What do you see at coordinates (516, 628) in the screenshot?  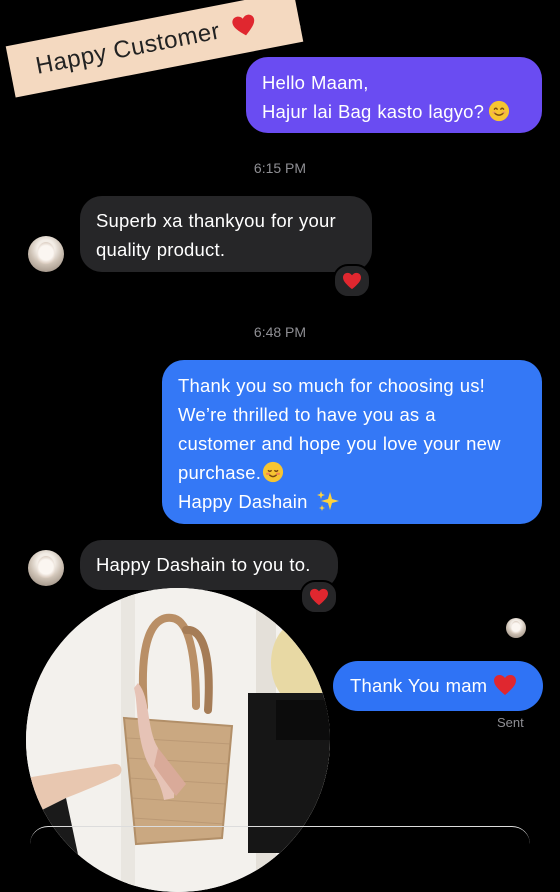 I see `read-receipt-avatar` at bounding box center [516, 628].